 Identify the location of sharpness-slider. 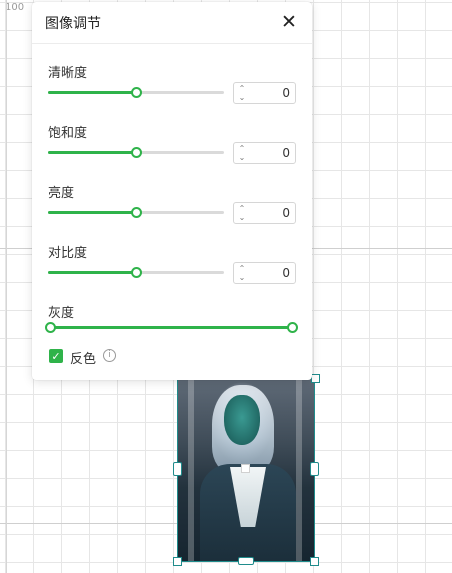
(136, 93).